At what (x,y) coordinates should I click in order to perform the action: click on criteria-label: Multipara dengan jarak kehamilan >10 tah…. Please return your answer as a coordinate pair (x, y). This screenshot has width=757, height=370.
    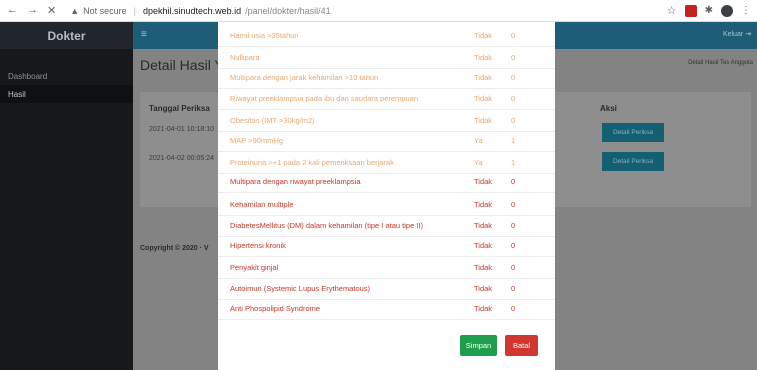
    Looking at the image, I should click on (304, 77).